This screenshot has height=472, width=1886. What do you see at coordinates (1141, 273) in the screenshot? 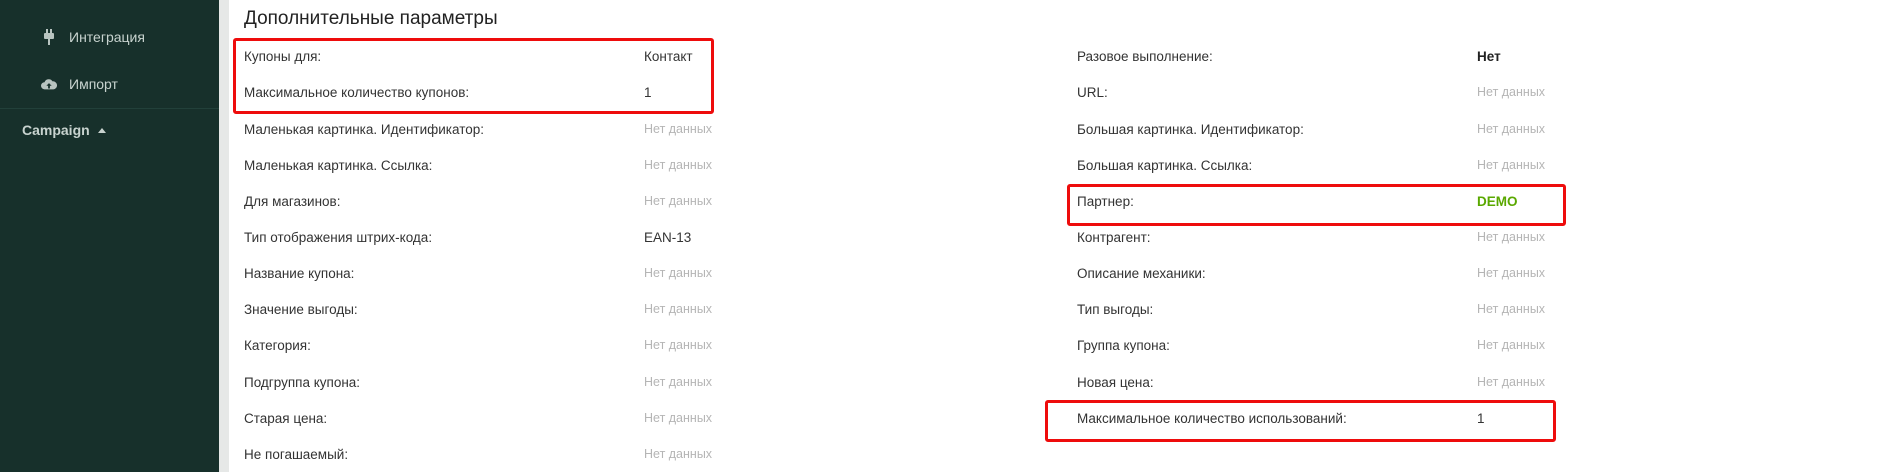
I see `field-label: Описание механики:` at bounding box center [1141, 273].